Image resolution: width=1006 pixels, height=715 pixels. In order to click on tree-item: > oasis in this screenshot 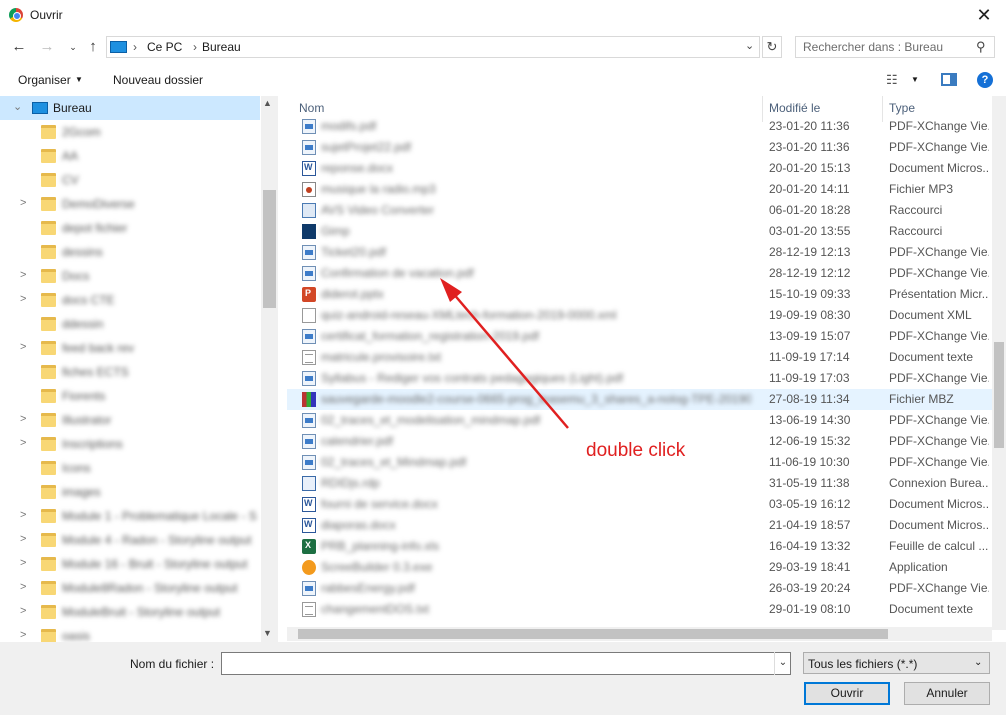, I will do `click(130, 633)`.